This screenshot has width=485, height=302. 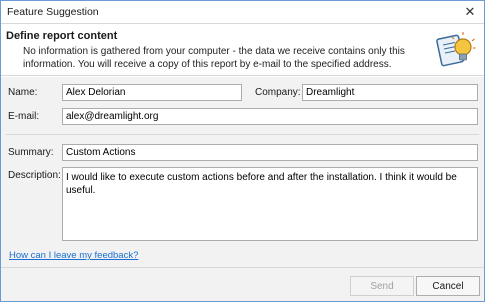 I want to click on company-label: Company:, so click(x=278, y=92).